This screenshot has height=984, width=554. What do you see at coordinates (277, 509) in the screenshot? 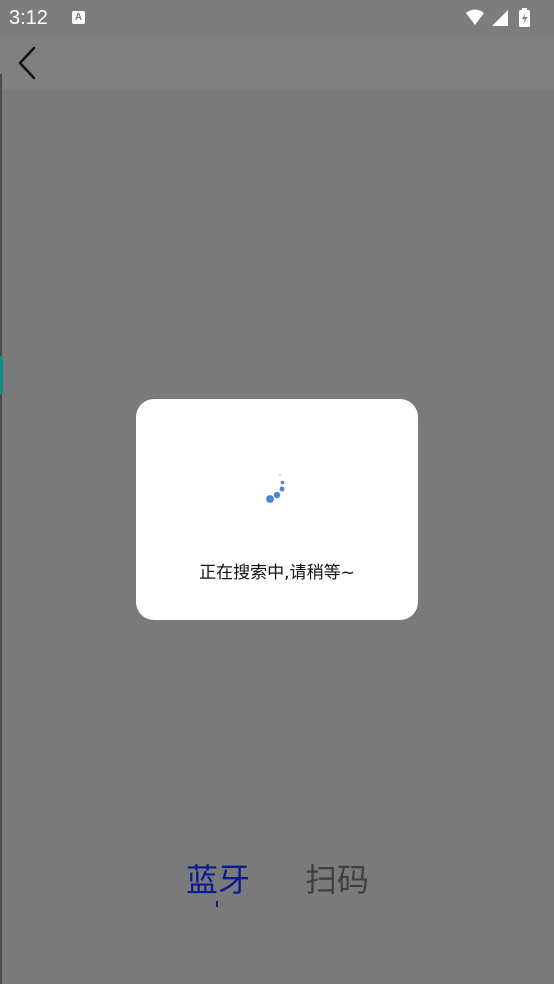
I see `loading-dialog: 正在搜索中,请稍等~` at bounding box center [277, 509].